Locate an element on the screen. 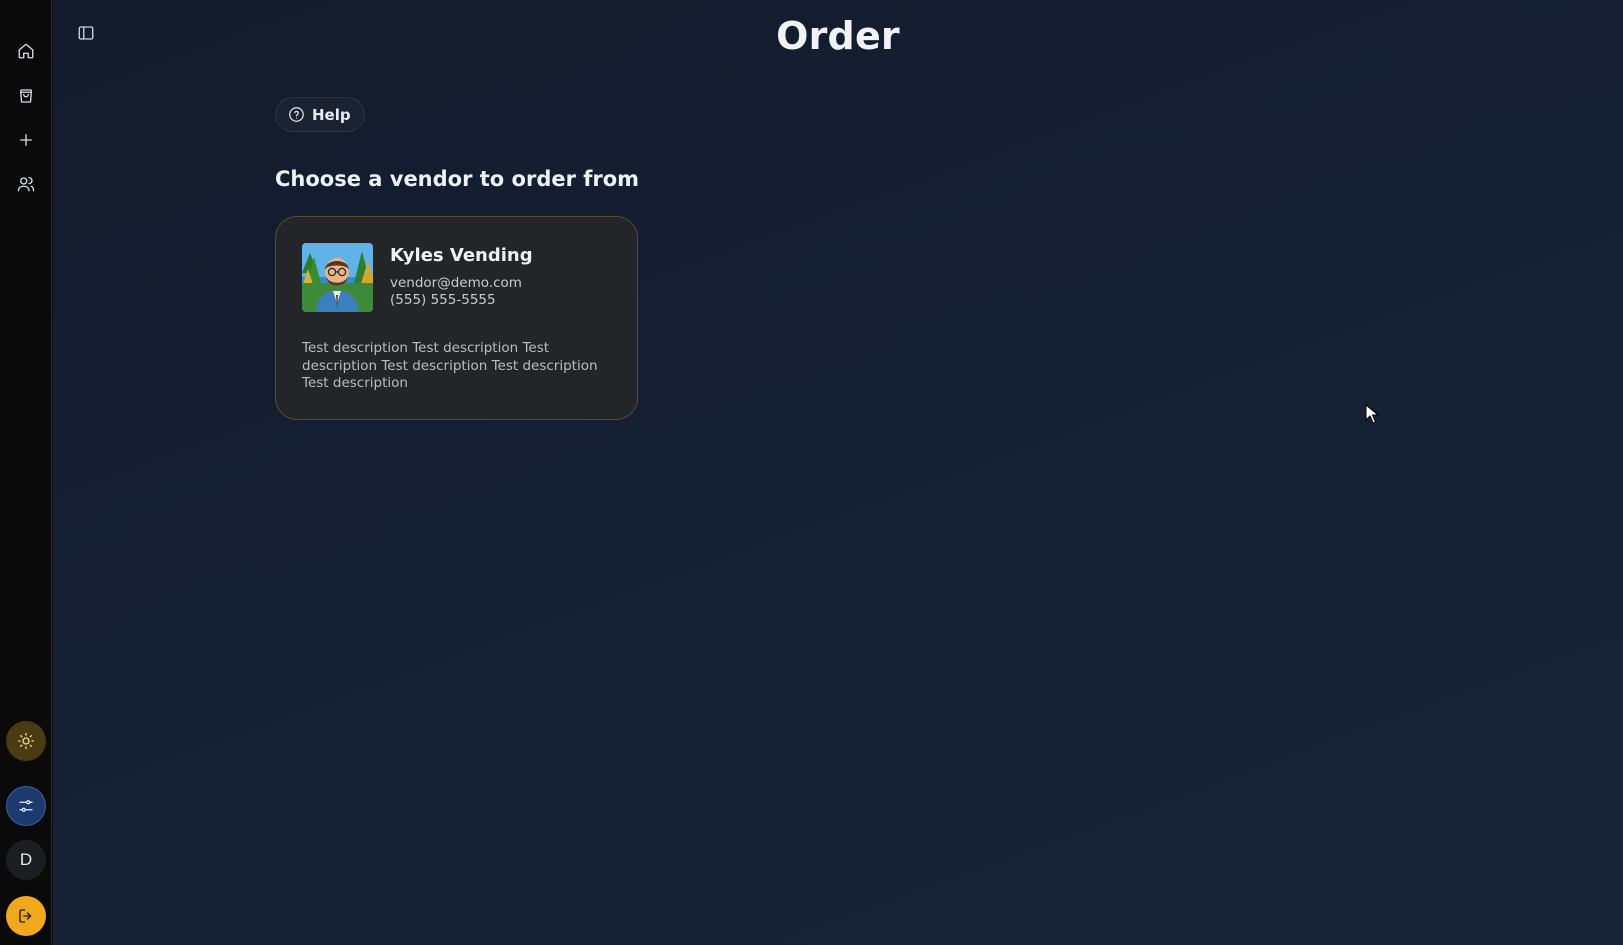 This screenshot has width=1623, height=945. help-button: Help is located at coordinates (320, 114).